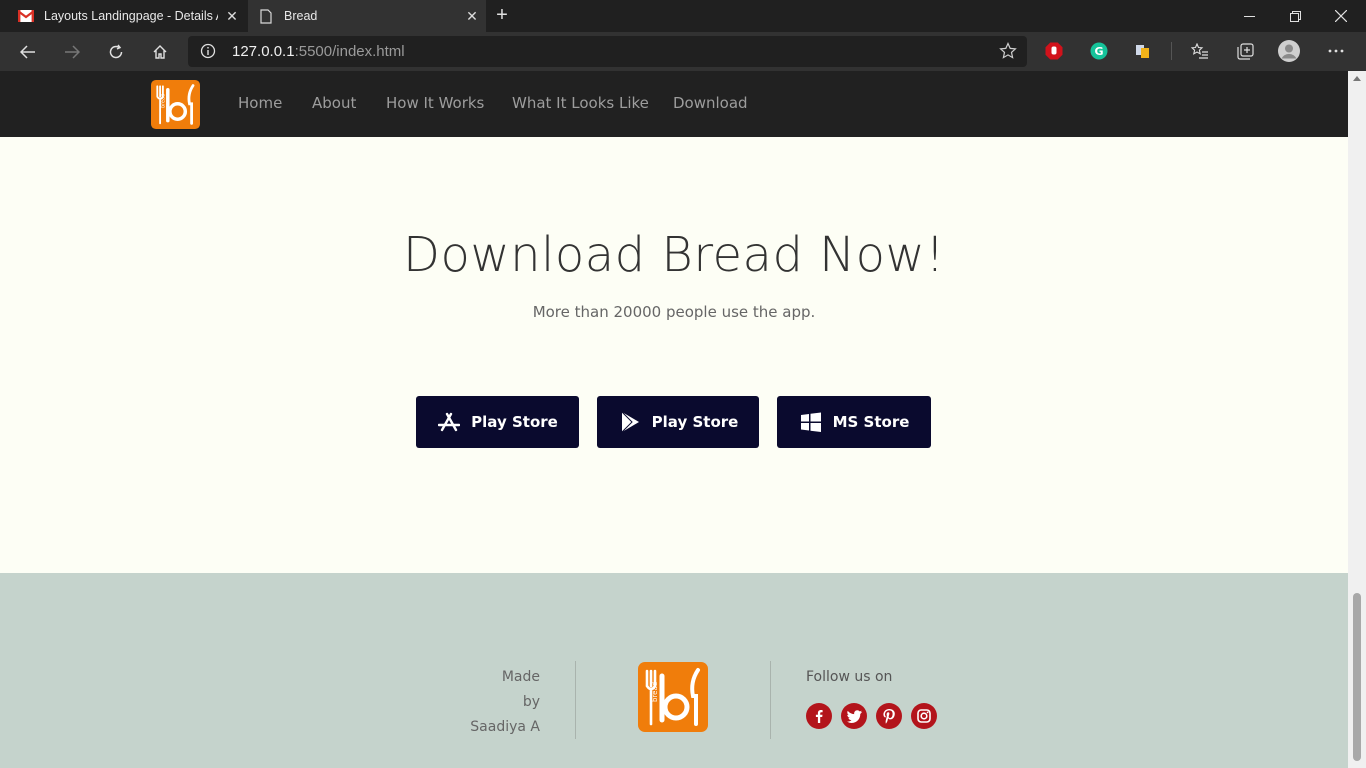 This screenshot has height=768, width=1366. Describe the element at coordinates (502, 16) in the screenshot. I see `new-tab-button: +` at that location.